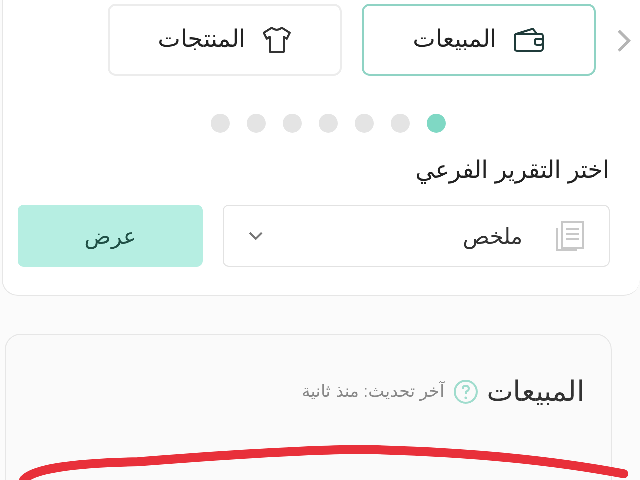  Describe the element at coordinates (111, 236) in the screenshot. I see `show-button: عرض` at that location.